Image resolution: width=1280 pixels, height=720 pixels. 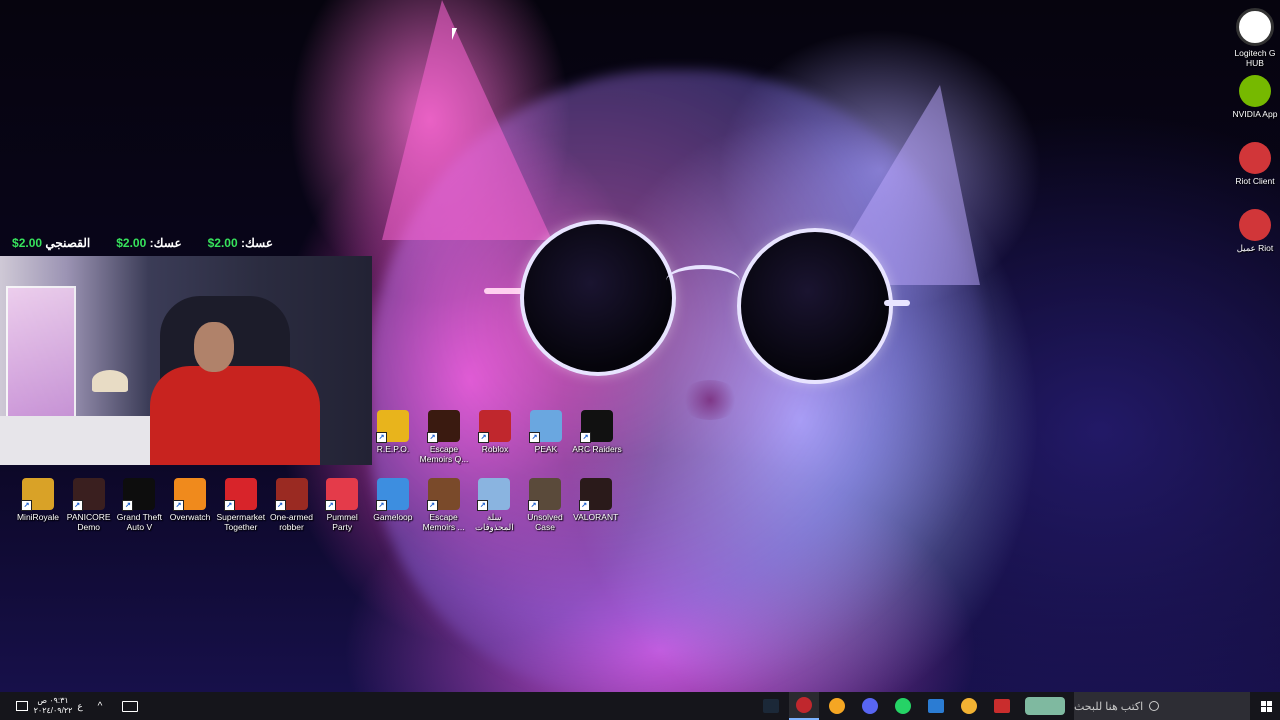 I want to click on desktop-shortcut: ↗ Grand Theft Auto V, so click(x=139, y=505).